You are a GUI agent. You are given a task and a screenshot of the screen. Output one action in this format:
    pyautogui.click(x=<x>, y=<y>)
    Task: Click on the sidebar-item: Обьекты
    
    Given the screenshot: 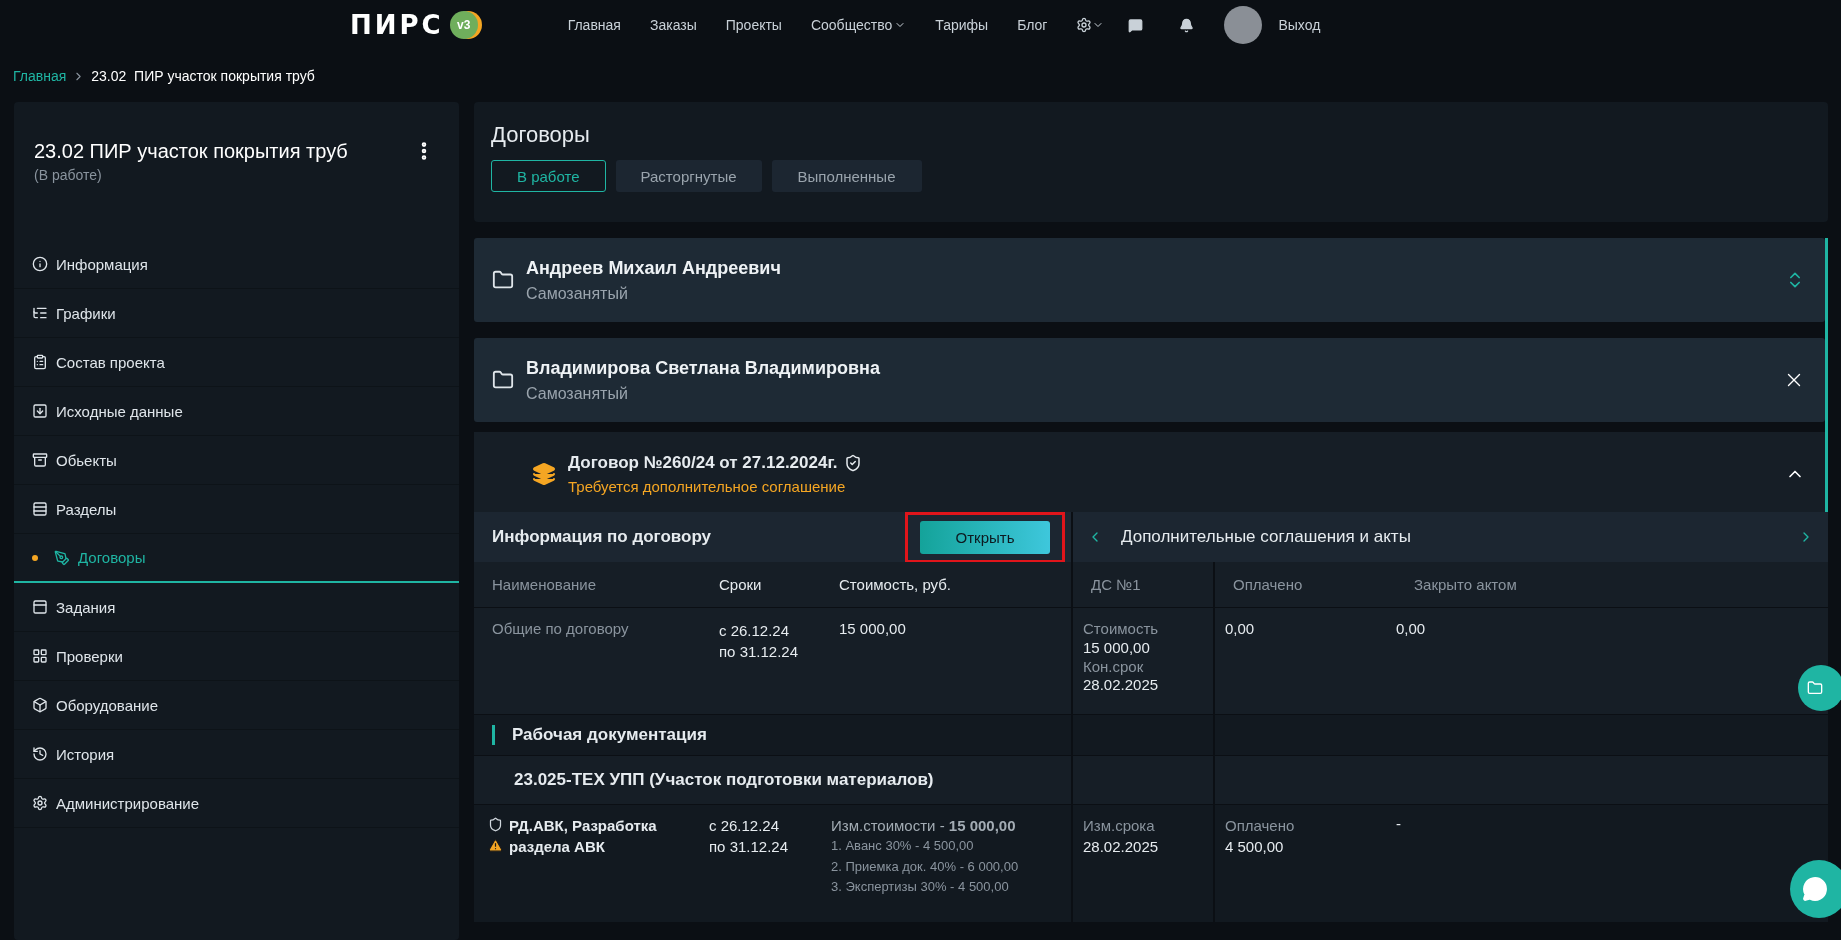 What is the action you would take?
    pyautogui.click(x=236, y=460)
    